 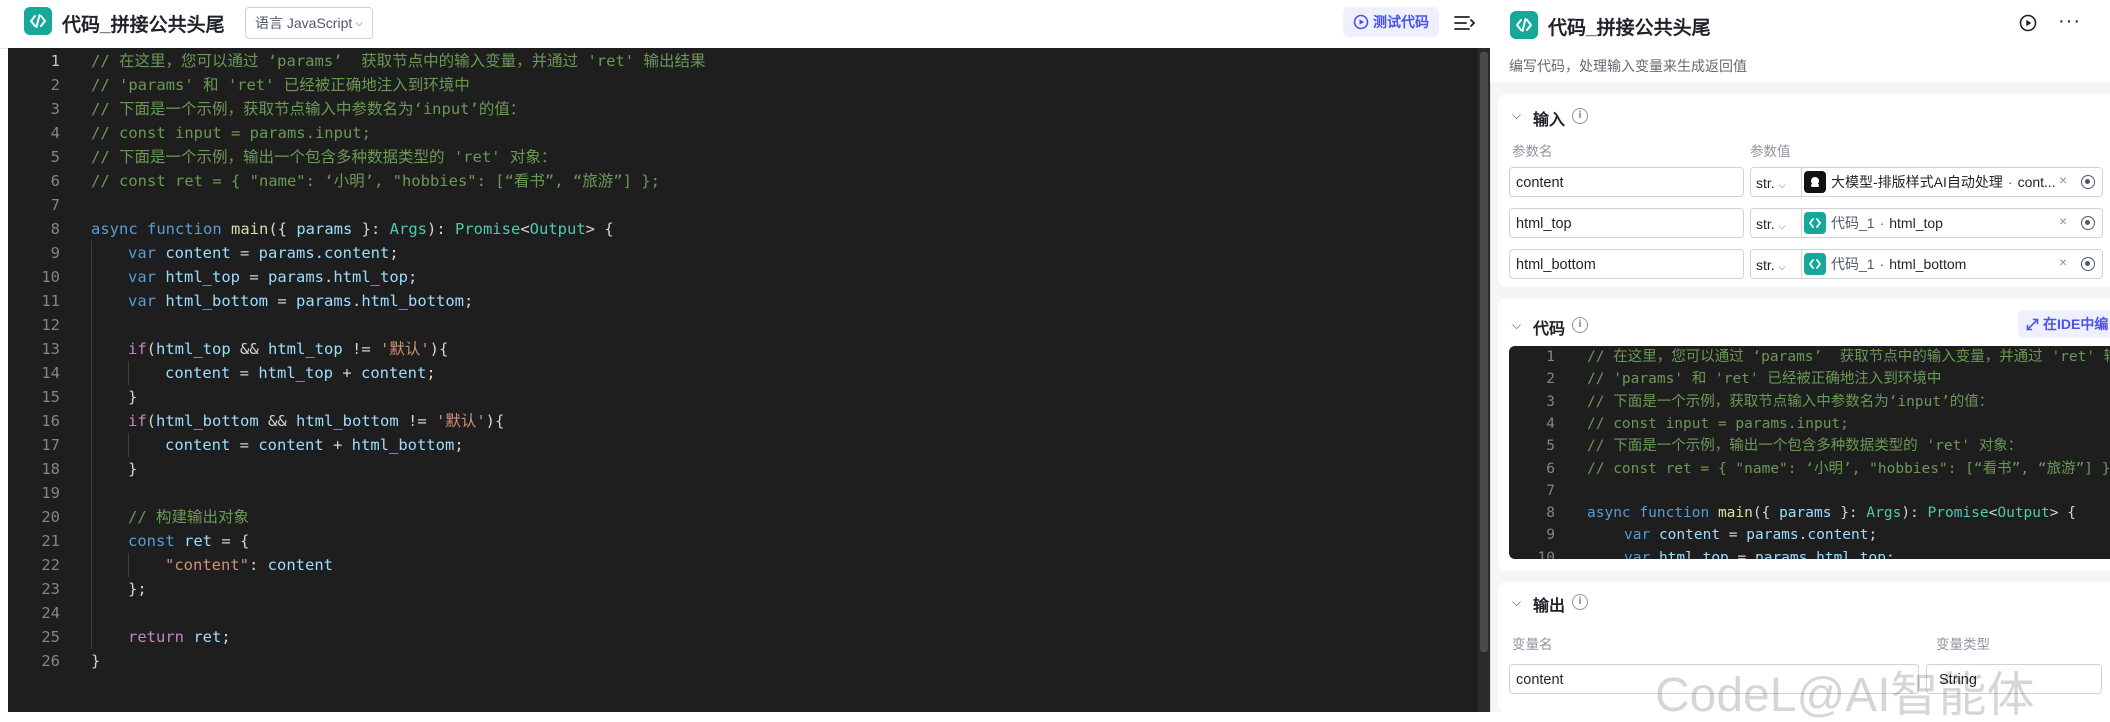 What do you see at coordinates (50, 421) in the screenshot?
I see `line-number: 16` at bounding box center [50, 421].